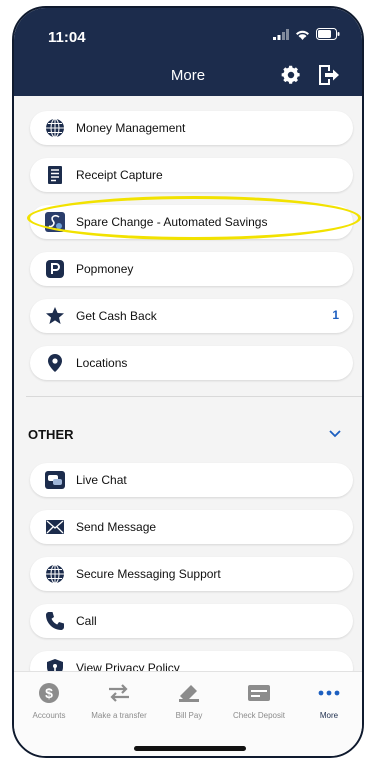 This screenshot has width=373, height=759. I want to click on status-icons, so click(306, 34).